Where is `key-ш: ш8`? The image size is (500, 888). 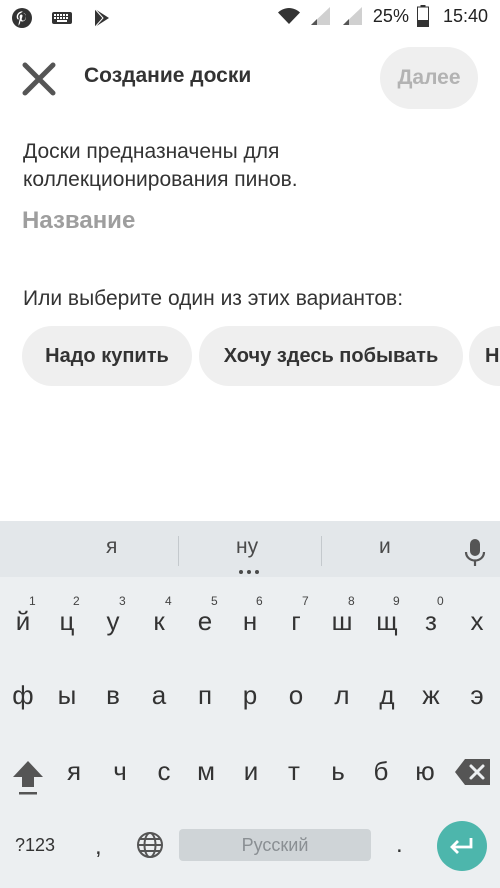
key-ш: ш8 is located at coordinates (342, 619).